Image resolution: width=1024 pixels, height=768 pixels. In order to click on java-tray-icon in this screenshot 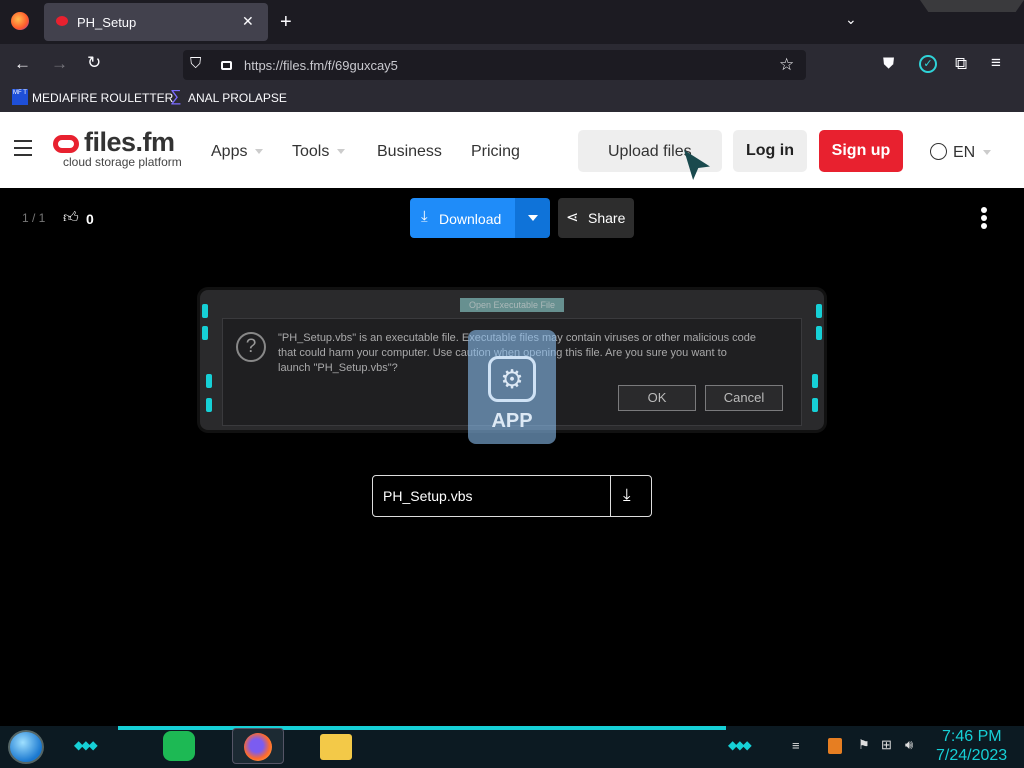, I will do `click(835, 746)`.